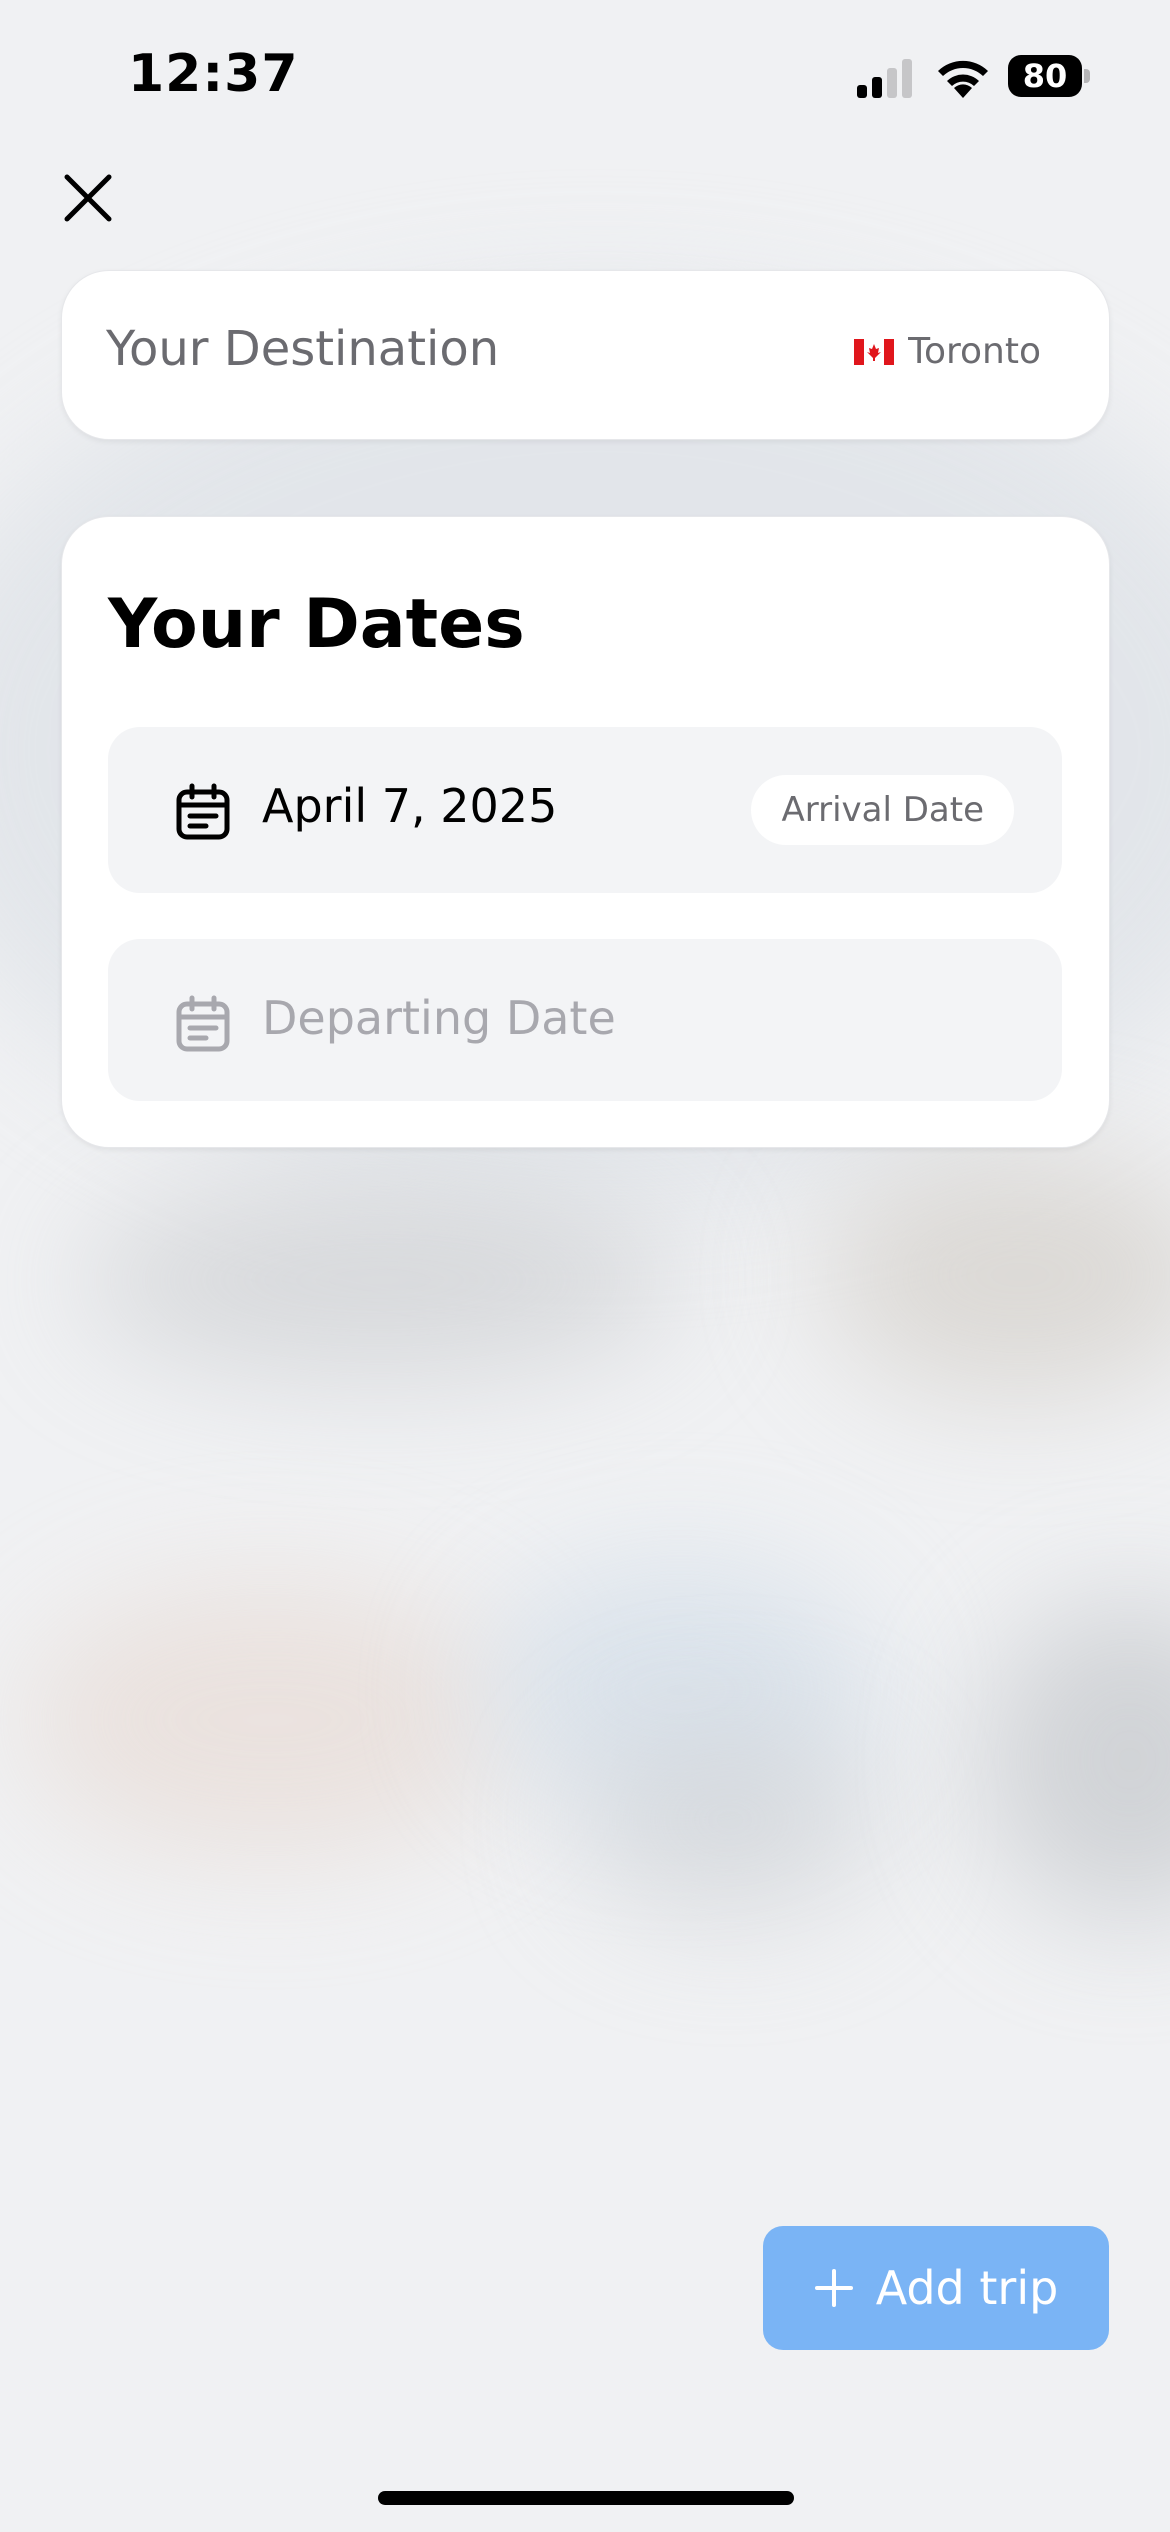 This screenshot has width=1170, height=2532. Describe the element at coordinates (884, 78) in the screenshot. I see `cellular-signal-icon` at that location.